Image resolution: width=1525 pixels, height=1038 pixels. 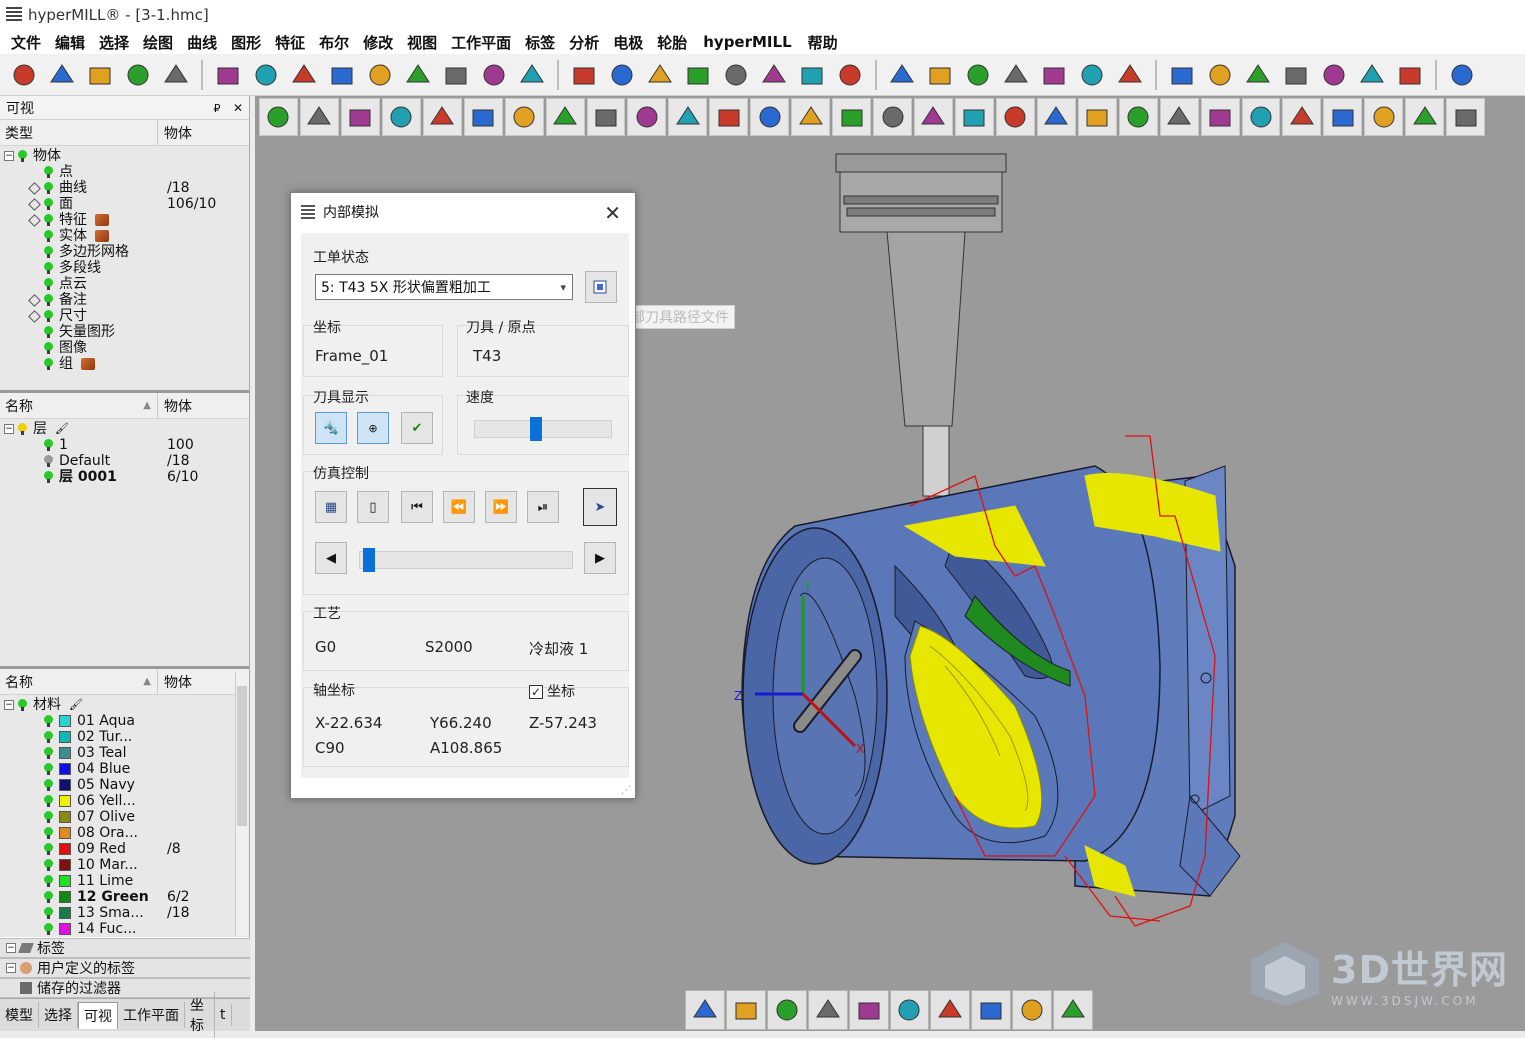 What do you see at coordinates (1054, 75) in the screenshot?
I see `sphere-button` at bounding box center [1054, 75].